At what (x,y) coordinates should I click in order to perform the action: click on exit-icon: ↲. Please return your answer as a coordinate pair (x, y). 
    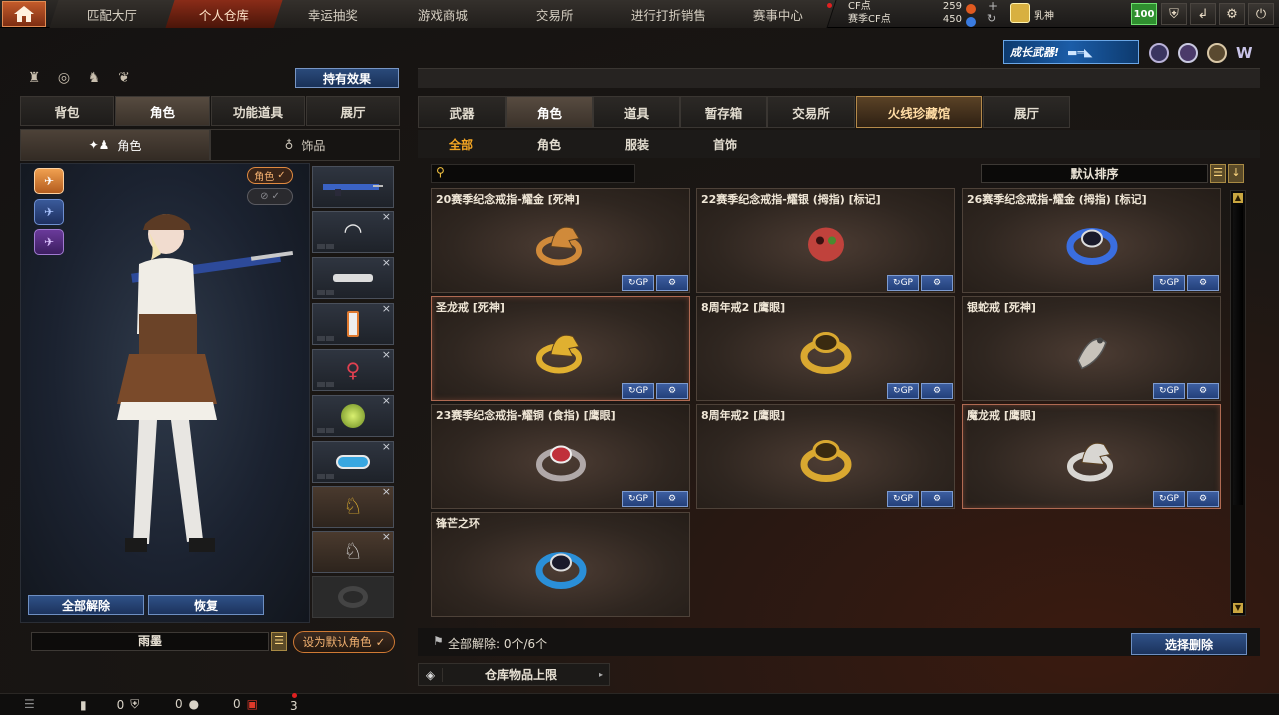
    Looking at the image, I should click on (1203, 14).